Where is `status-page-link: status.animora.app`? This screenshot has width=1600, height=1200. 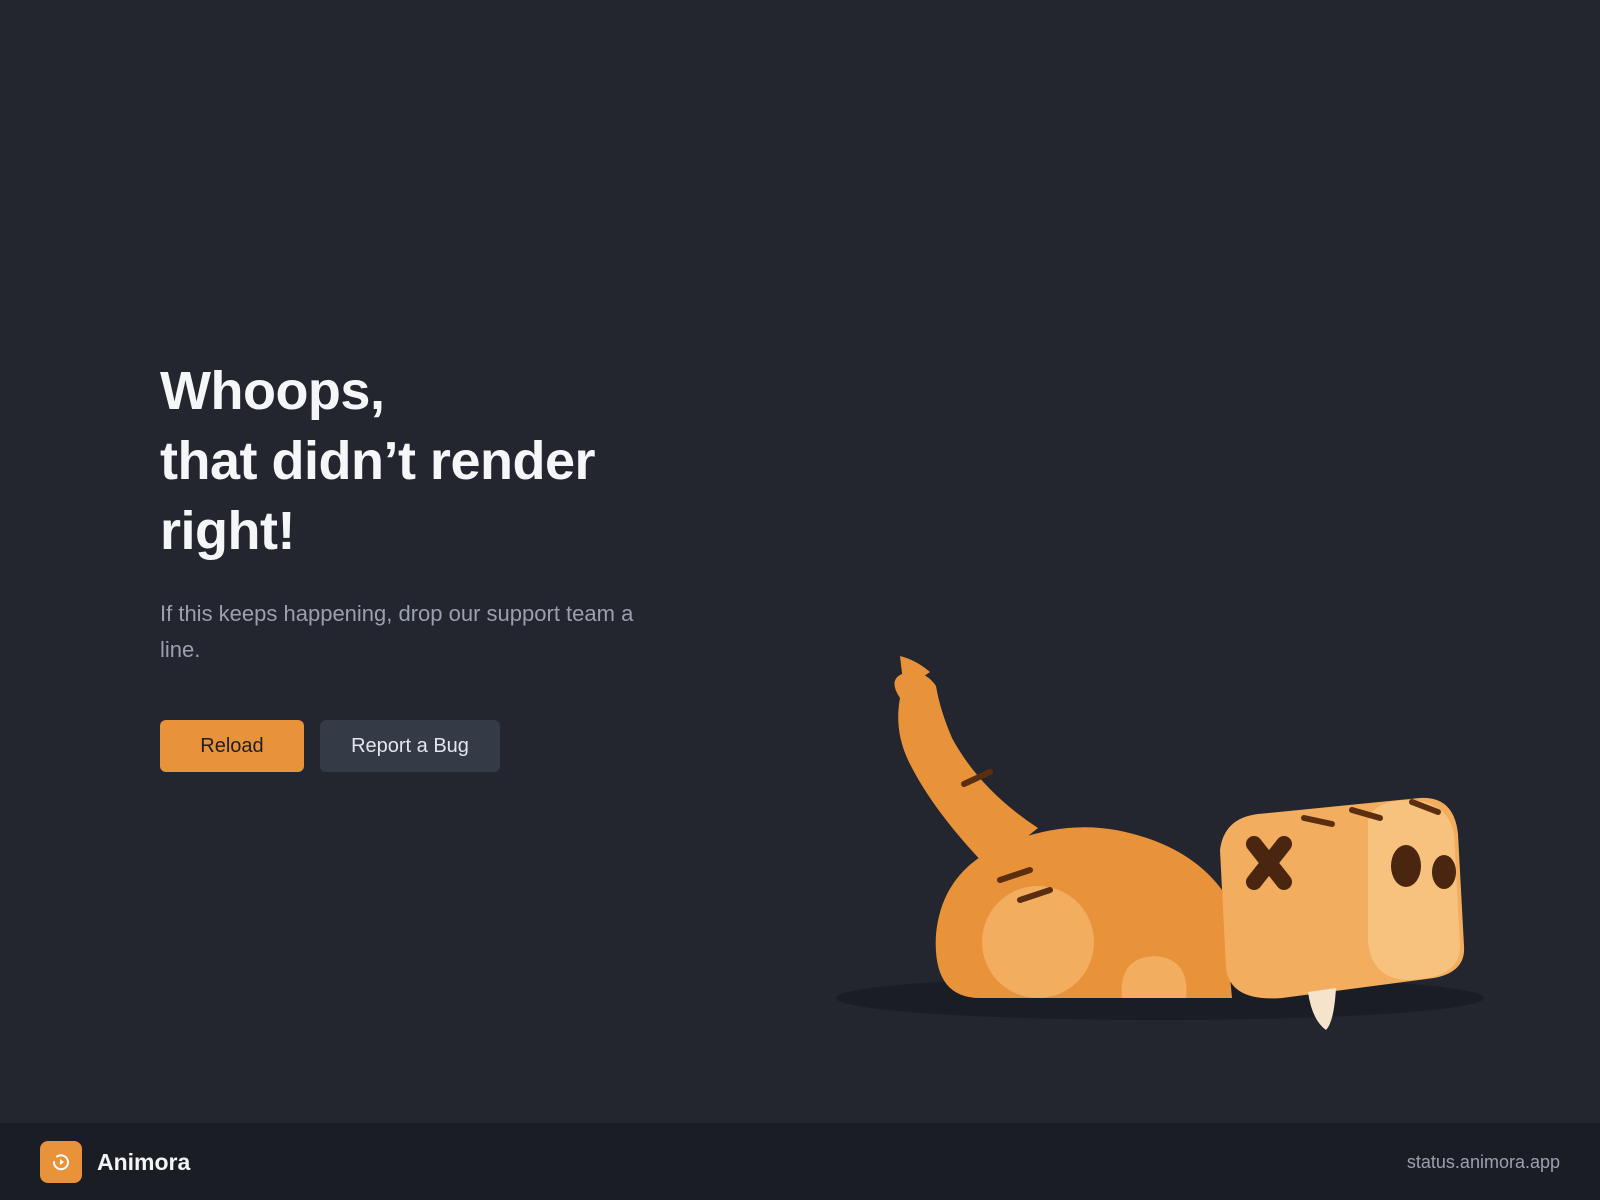
status-page-link: status.animora.app is located at coordinates (1483, 1162).